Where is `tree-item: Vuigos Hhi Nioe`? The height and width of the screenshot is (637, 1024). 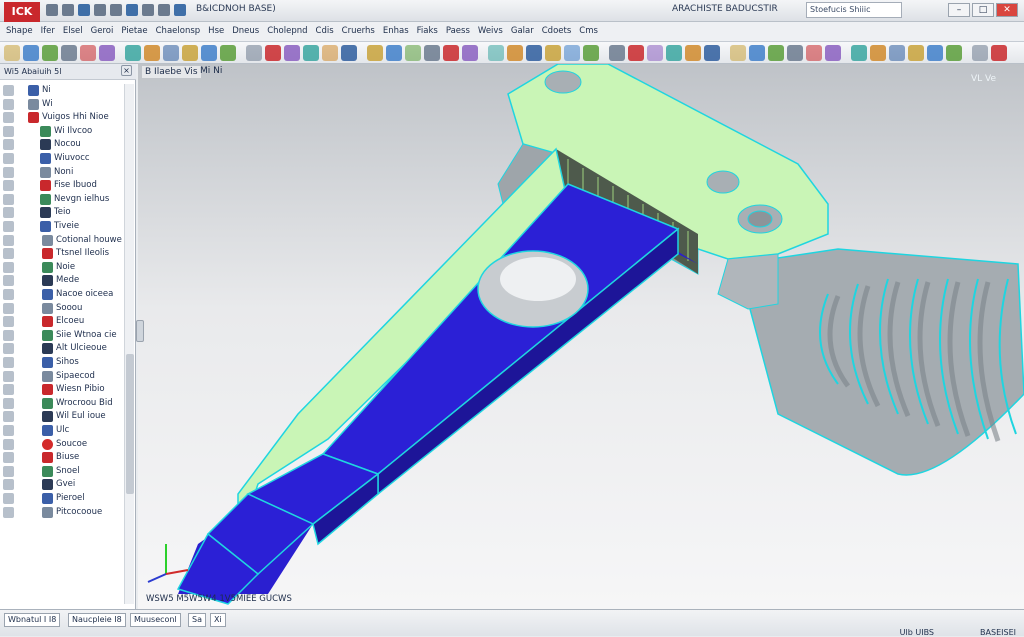 tree-item: Vuigos Hhi Nioe is located at coordinates (67, 117).